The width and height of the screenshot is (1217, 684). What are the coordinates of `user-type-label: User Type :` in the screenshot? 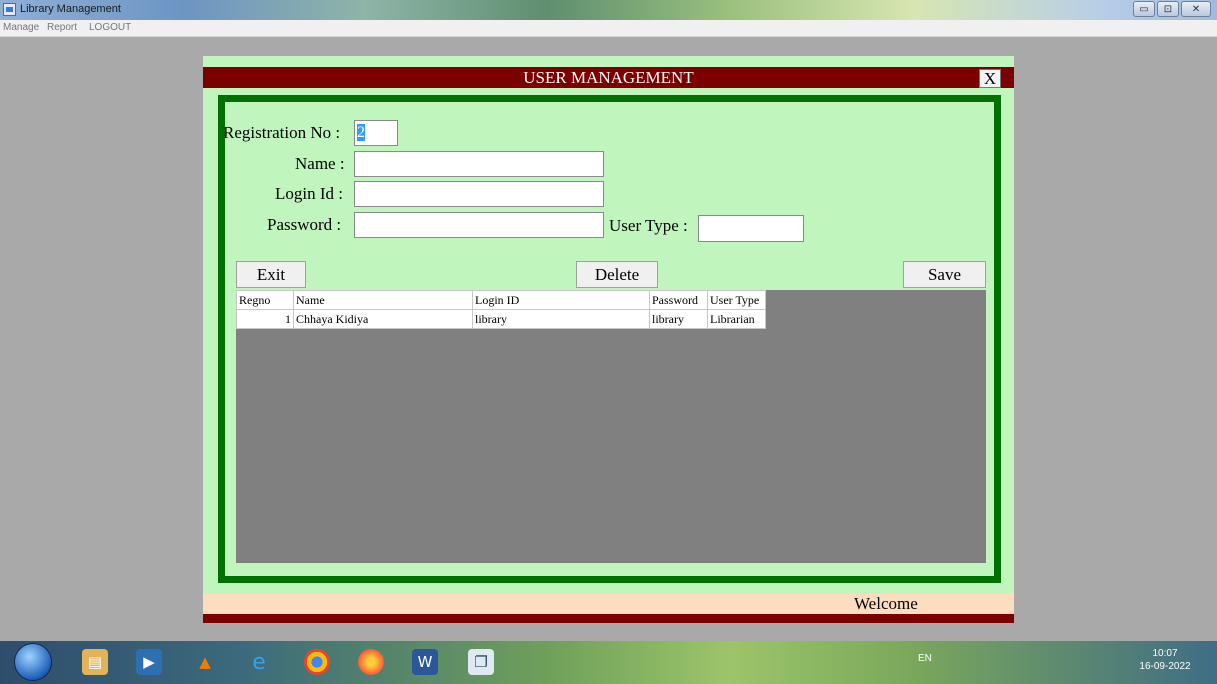 It's located at (648, 225).